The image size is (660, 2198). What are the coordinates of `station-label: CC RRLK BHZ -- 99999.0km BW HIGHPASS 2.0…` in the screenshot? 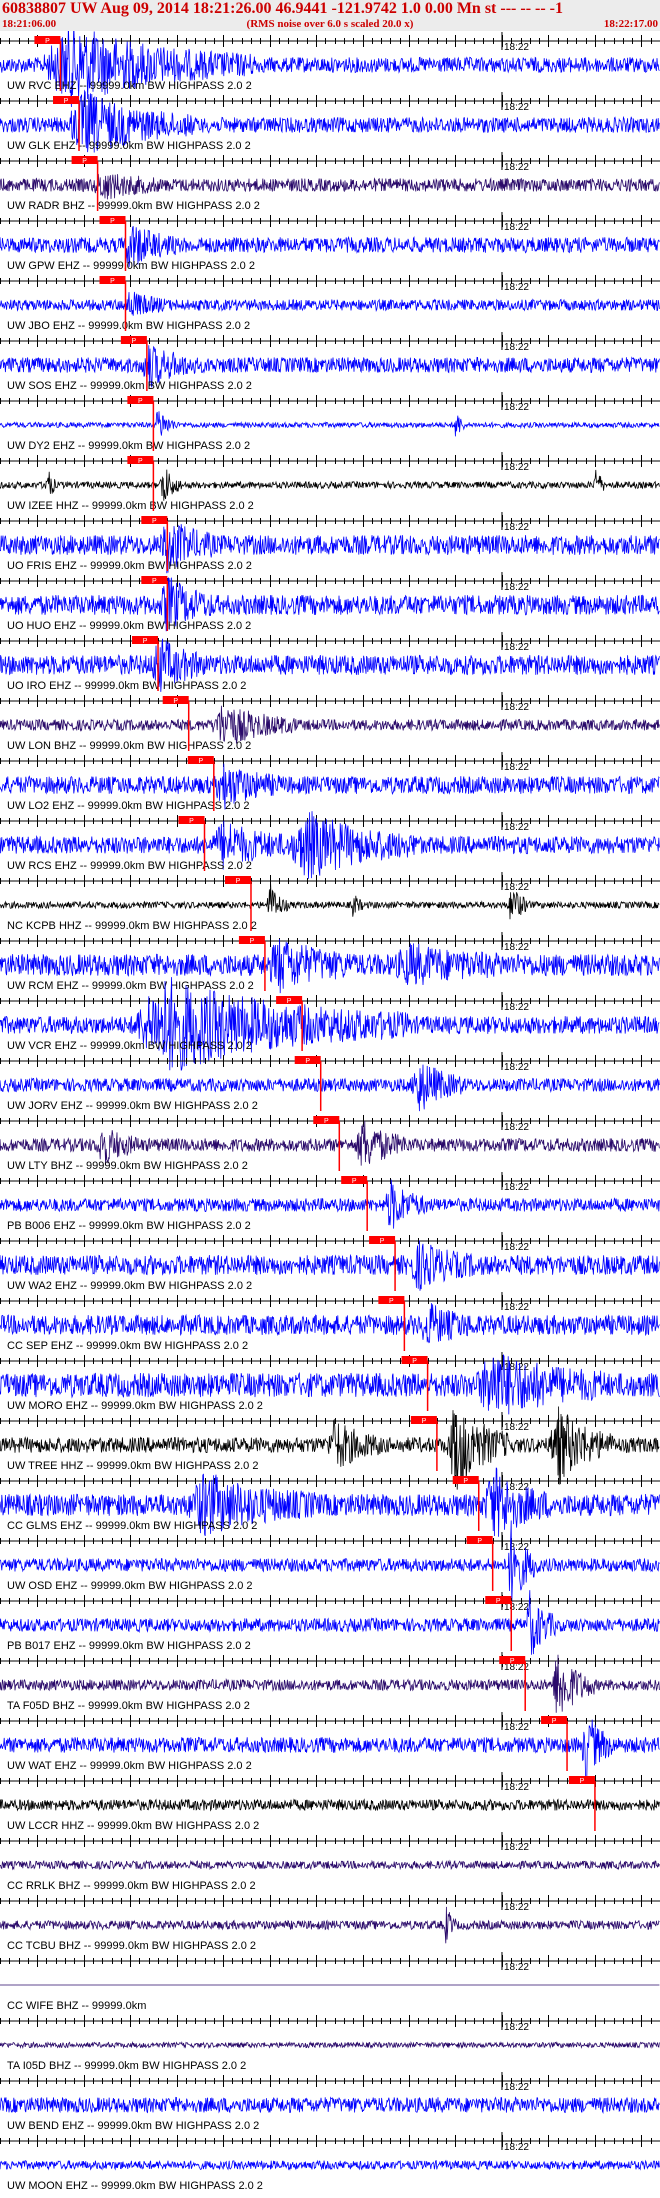 It's located at (131, 1886).